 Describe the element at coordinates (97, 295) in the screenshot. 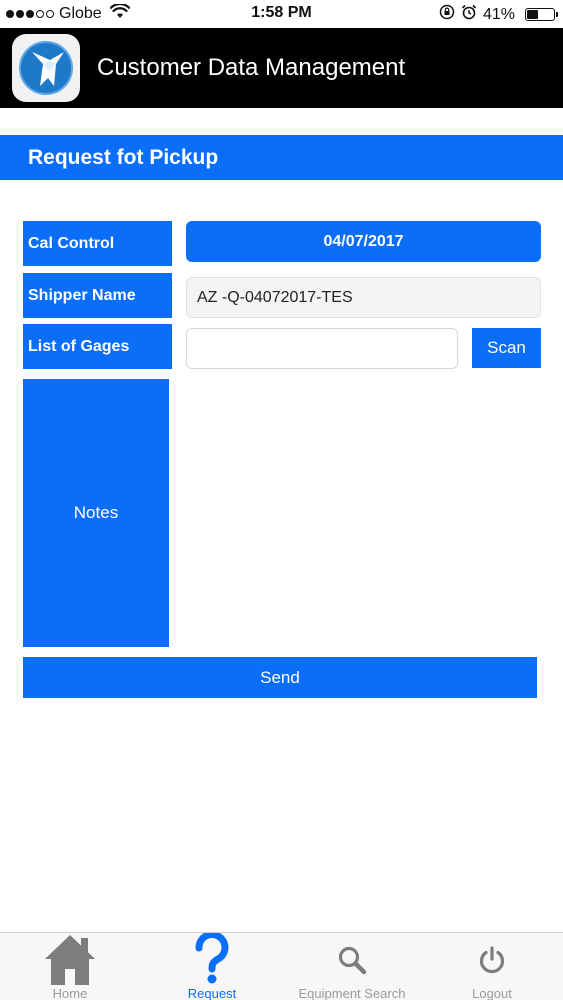

I see `shipper-name-label: Shipper Name` at that location.